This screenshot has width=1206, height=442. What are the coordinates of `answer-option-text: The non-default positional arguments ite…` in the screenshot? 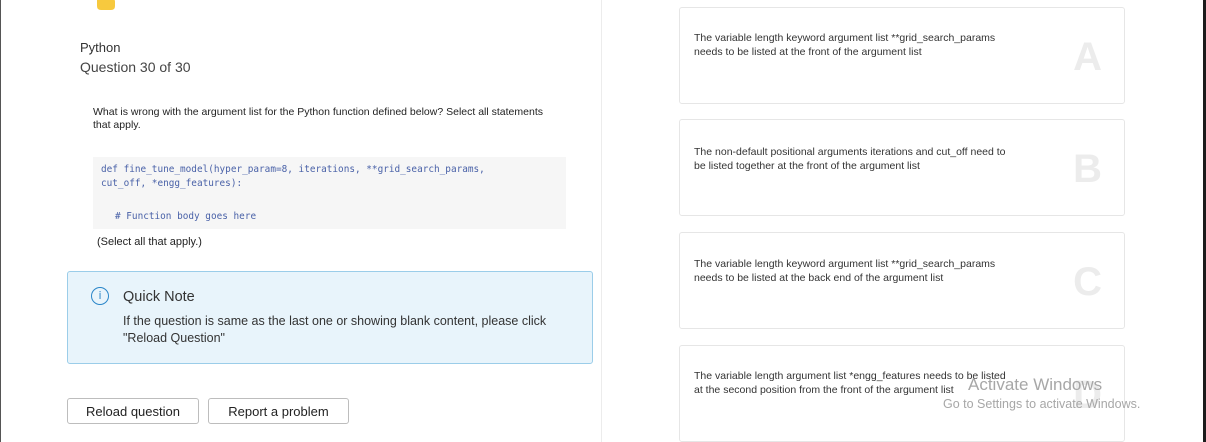 It's located at (850, 159).